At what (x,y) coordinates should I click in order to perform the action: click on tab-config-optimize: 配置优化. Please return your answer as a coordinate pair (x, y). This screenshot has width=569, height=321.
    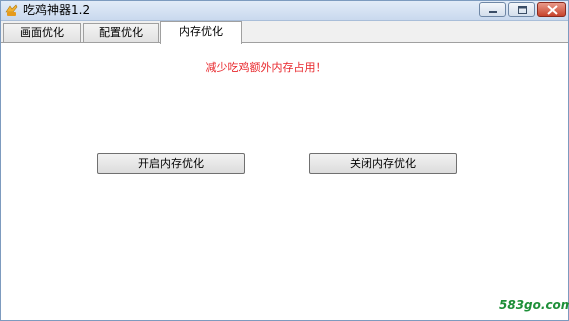
    Looking at the image, I should click on (121, 32).